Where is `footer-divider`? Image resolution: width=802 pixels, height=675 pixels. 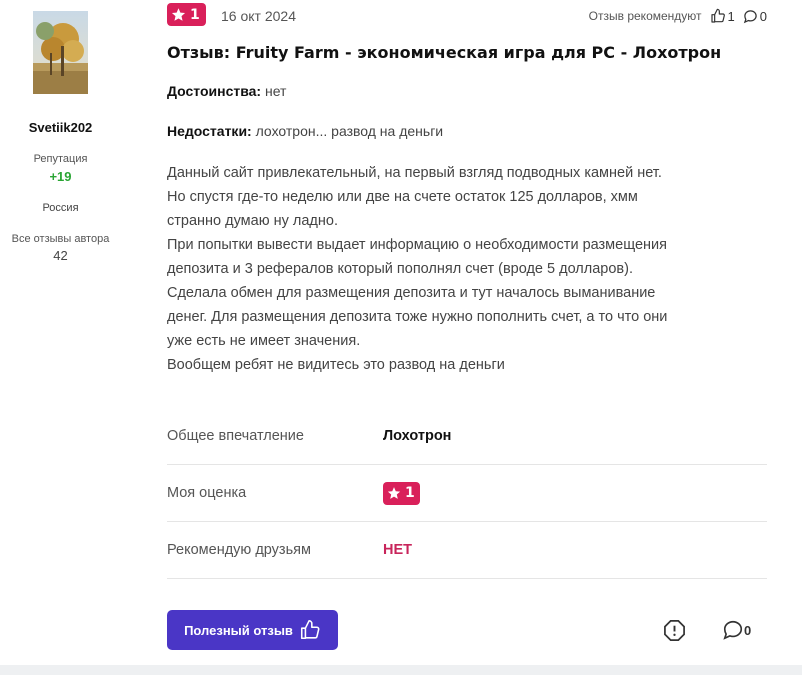 footer-divider is located at coordinates (401, 670).